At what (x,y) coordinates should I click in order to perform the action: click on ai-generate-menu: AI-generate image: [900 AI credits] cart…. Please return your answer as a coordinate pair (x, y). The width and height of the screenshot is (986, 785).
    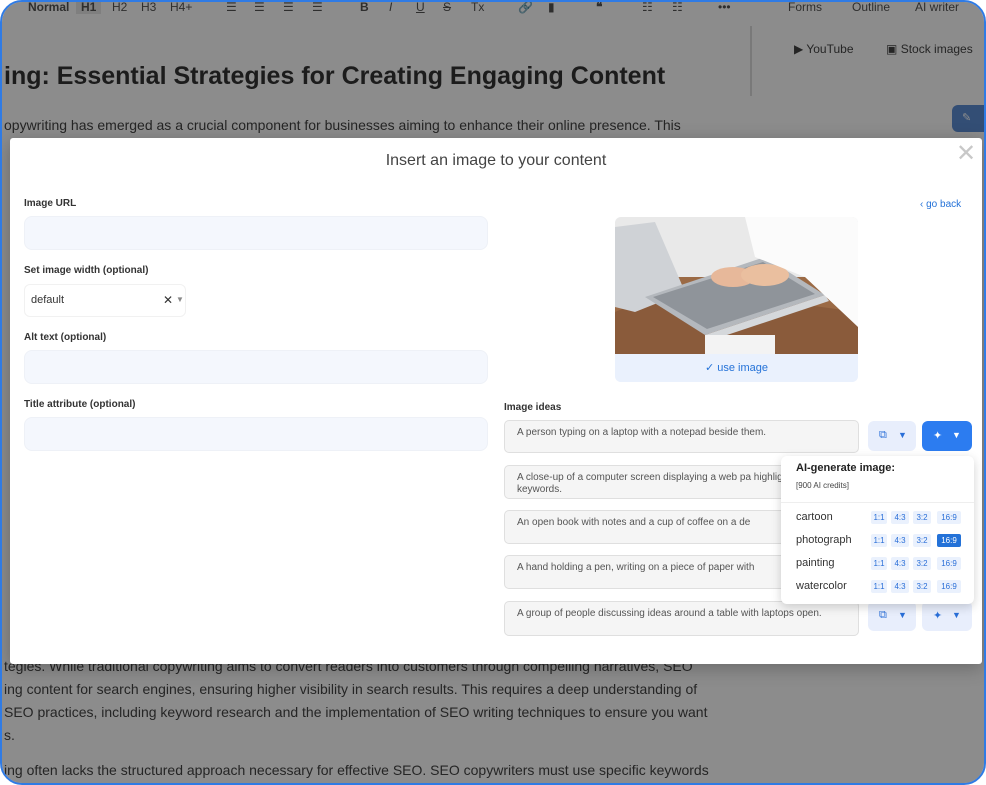
    Looking at the image, I should click on (877, 530).